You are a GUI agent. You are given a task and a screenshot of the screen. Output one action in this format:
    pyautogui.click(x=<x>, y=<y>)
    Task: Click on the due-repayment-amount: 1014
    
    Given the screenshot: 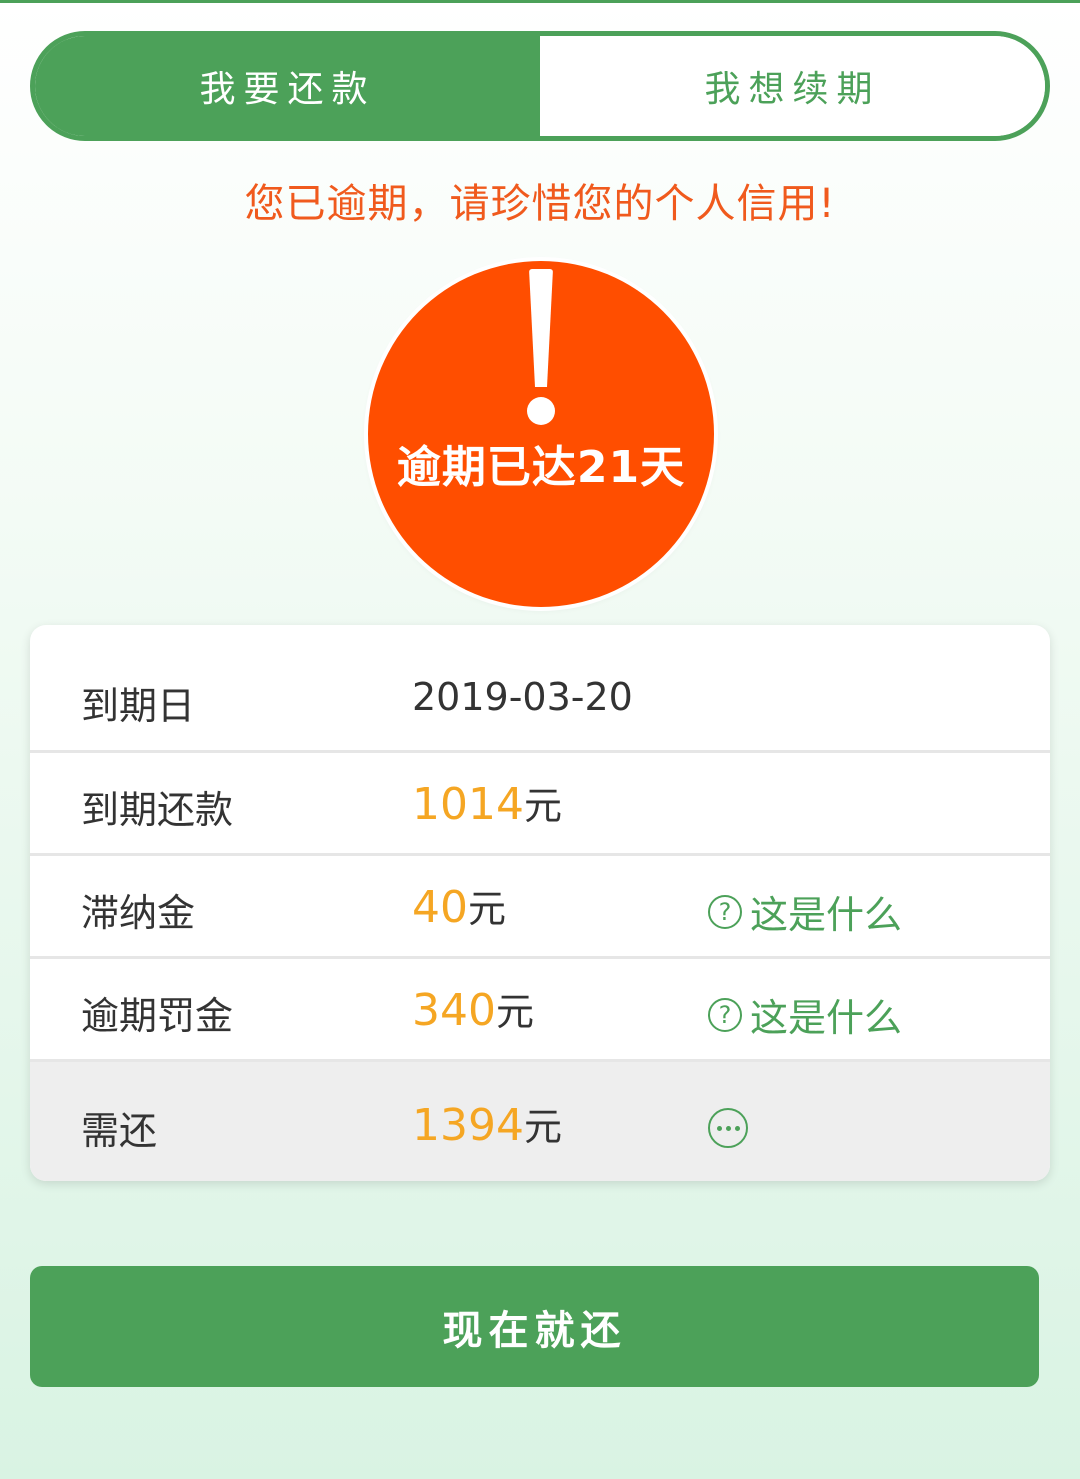 What is the action you would take?
    pyautogui.click(x=468, y=804)
    